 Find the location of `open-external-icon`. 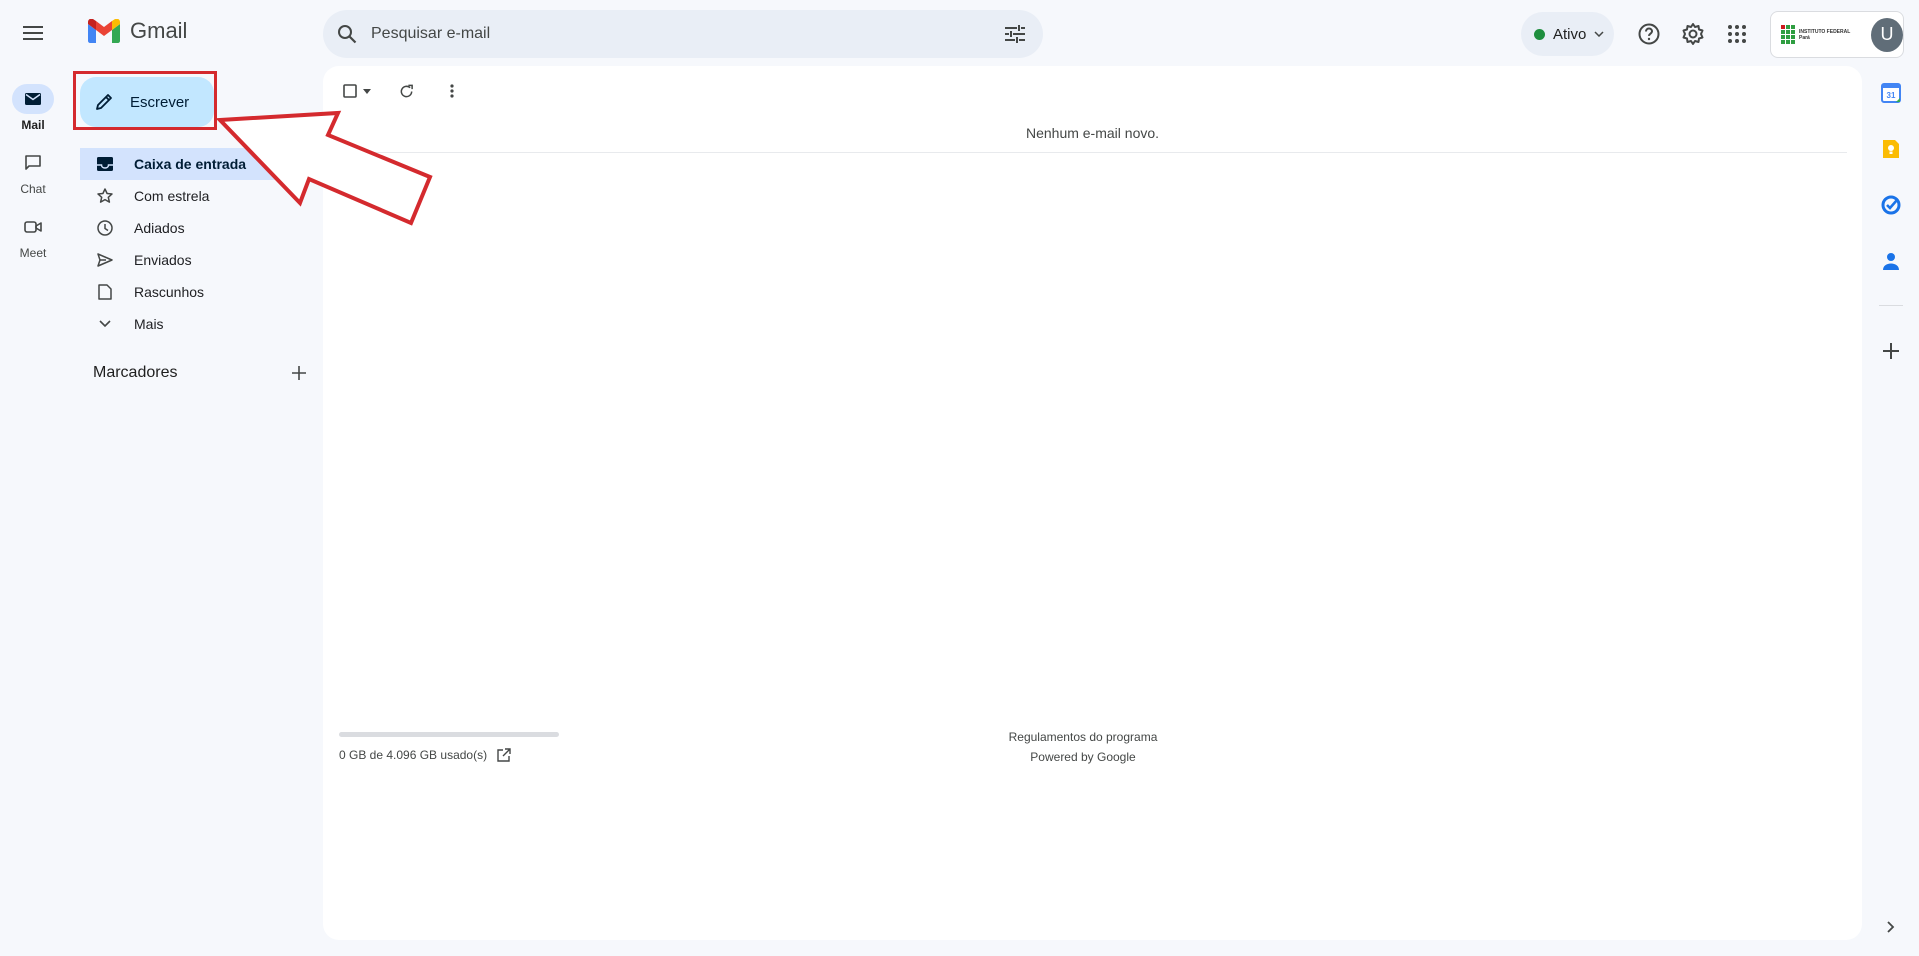

open-external-icon is located at coordinates (504, 755).